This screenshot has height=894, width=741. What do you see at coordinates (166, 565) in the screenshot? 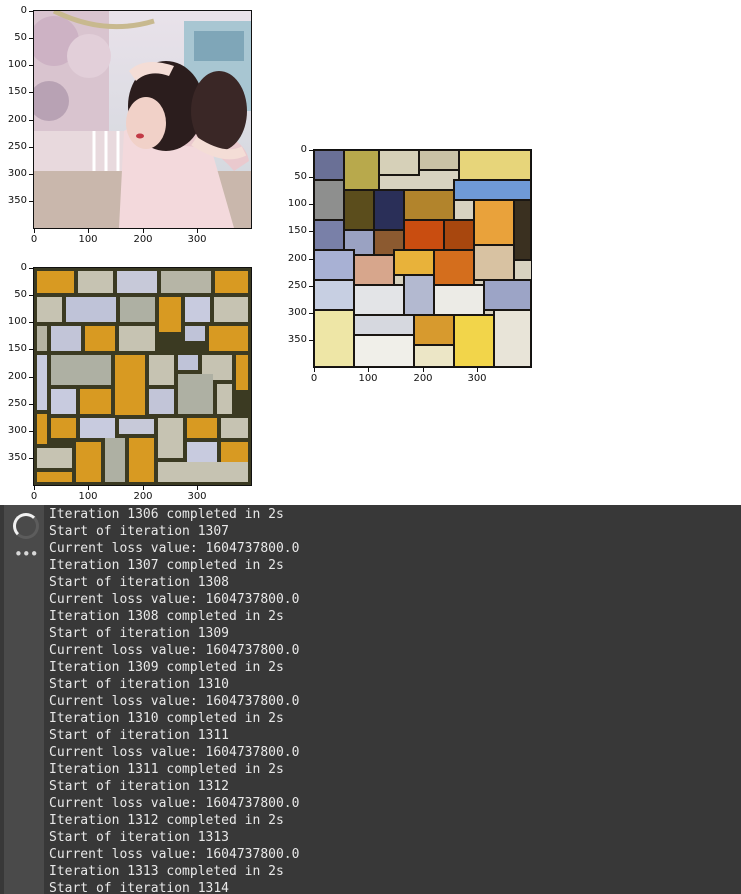
I see `console-line: Iteration 1307 completed in 2s` at bounding box center [166, 565].